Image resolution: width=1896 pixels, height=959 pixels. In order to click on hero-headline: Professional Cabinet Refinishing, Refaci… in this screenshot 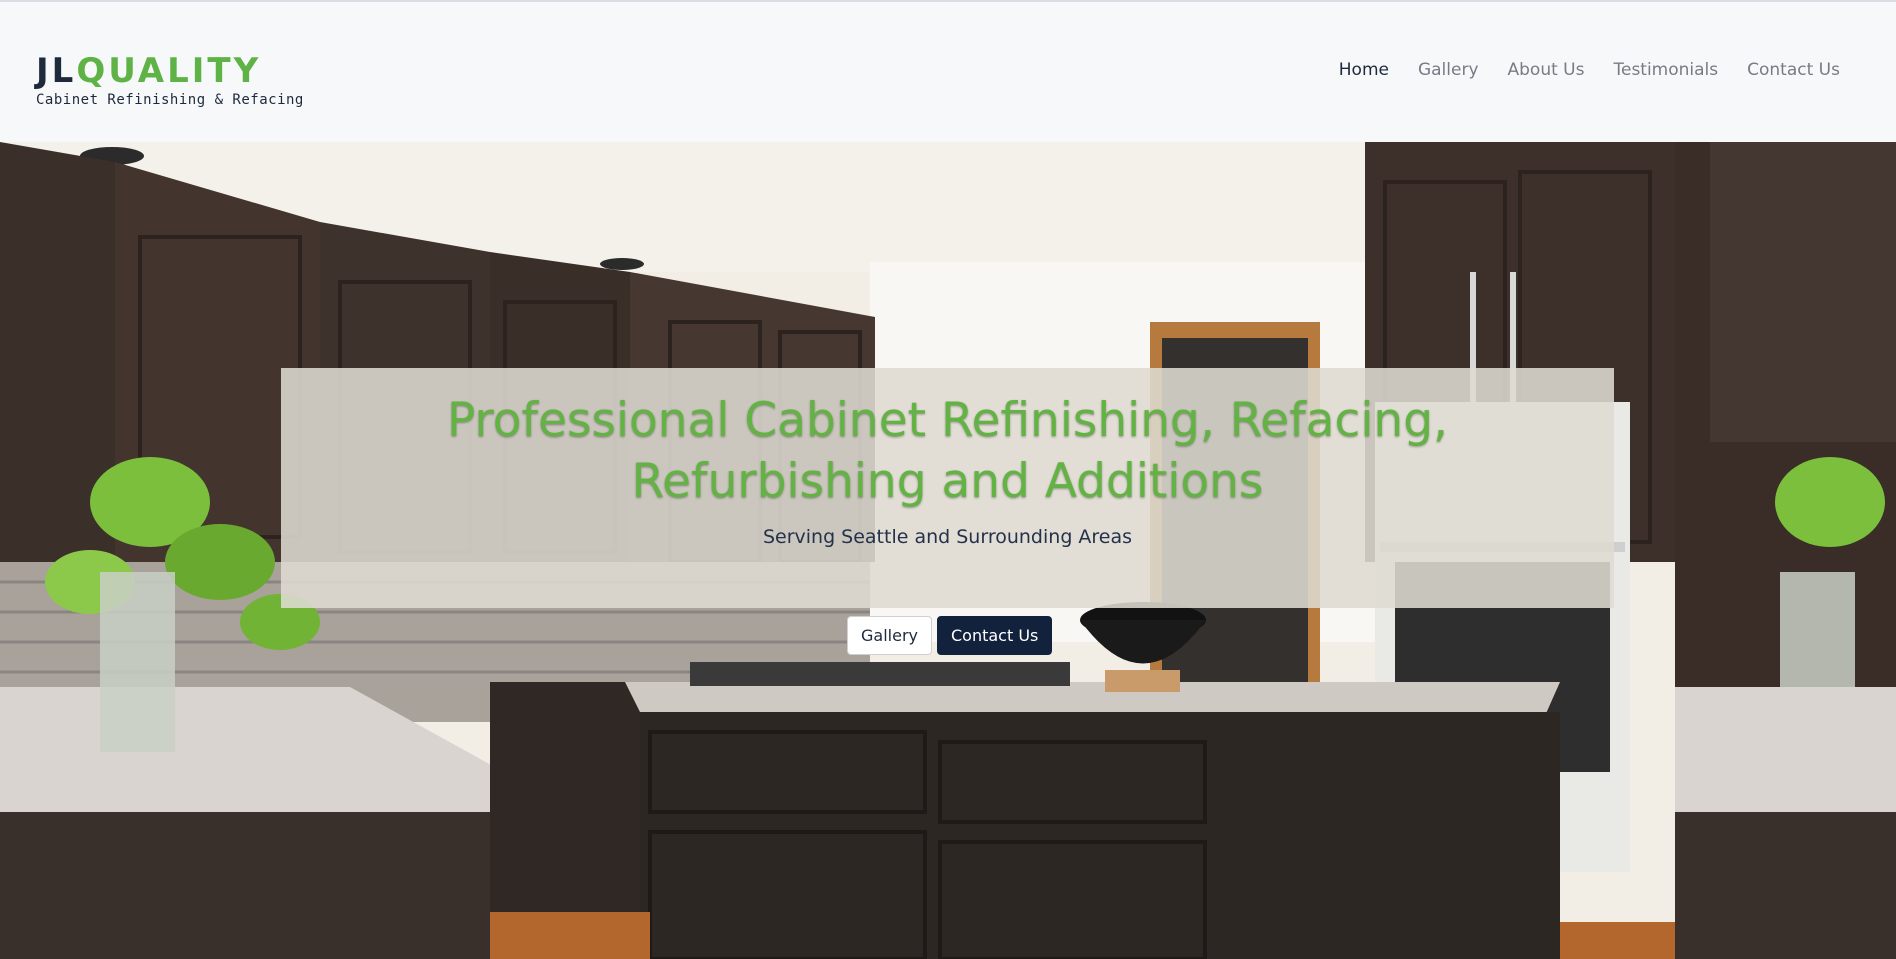, I will do `click(947, 451)`.